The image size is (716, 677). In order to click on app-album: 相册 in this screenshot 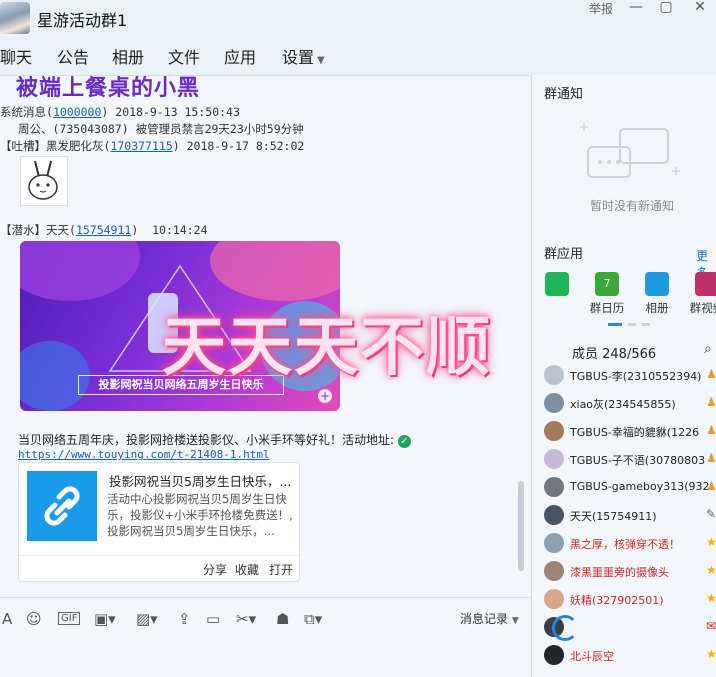, I will do `click(657, 294)`.